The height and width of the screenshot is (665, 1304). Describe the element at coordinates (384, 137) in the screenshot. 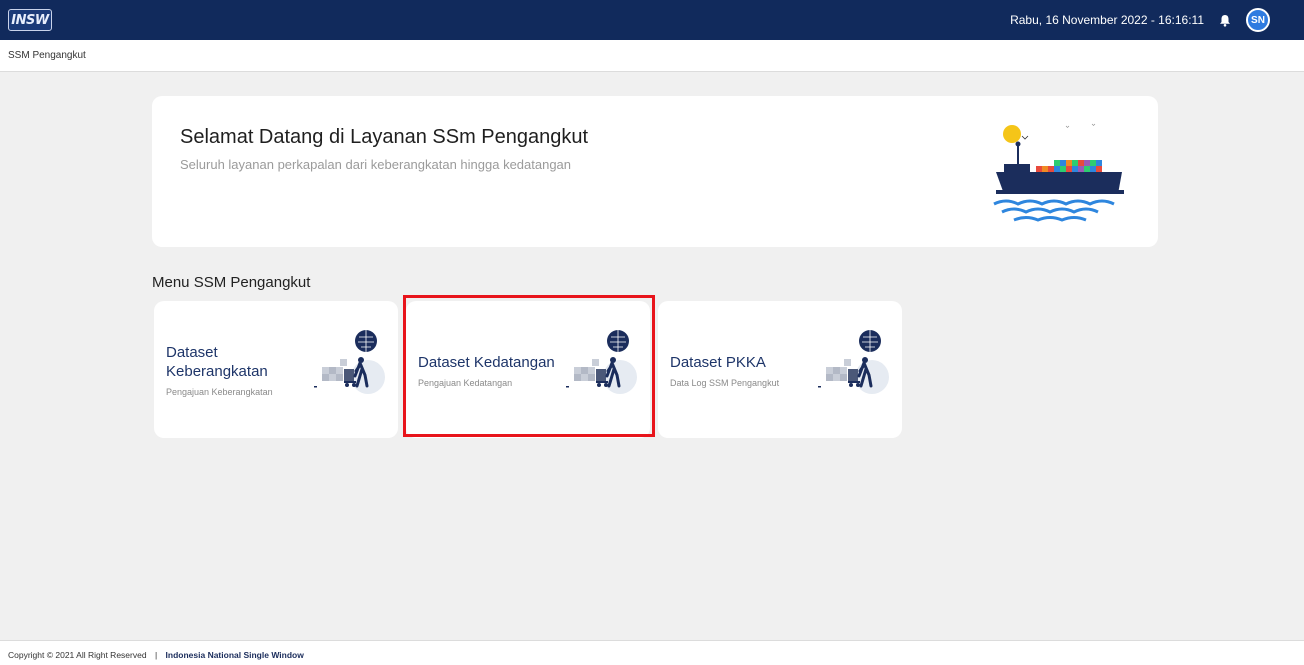

I see `welcome-title: Selamat Datang di Layanan SSm Pengangkut` at that location.